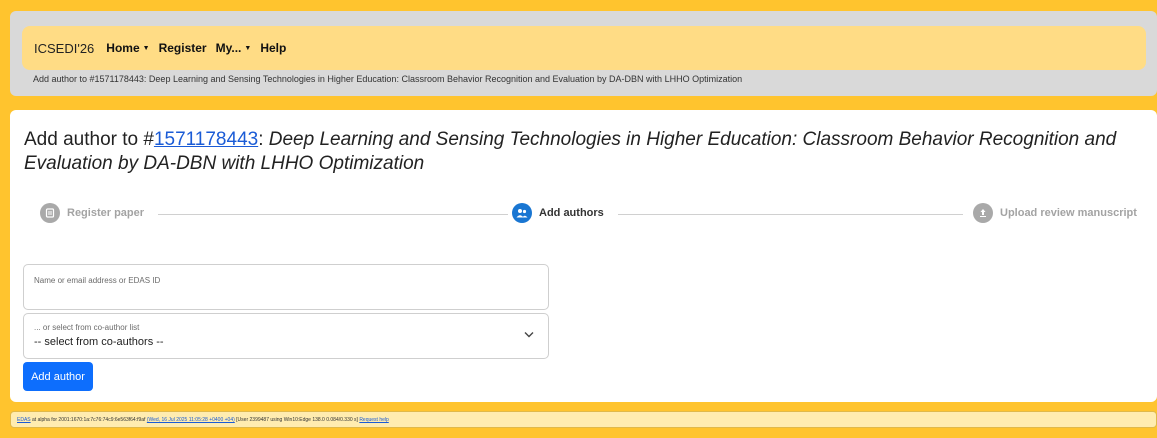 This screenshot has width=1157, height=438. I want to click on nav-my: My... ▼, so click(234, 48).